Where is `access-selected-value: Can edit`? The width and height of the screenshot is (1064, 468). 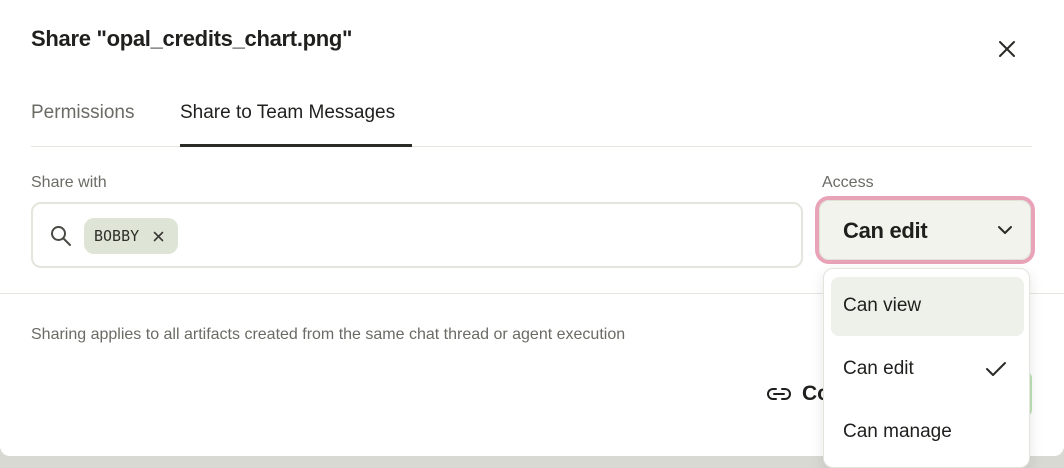 access-selected-value: Can edit is located at coordinates (885, 230).